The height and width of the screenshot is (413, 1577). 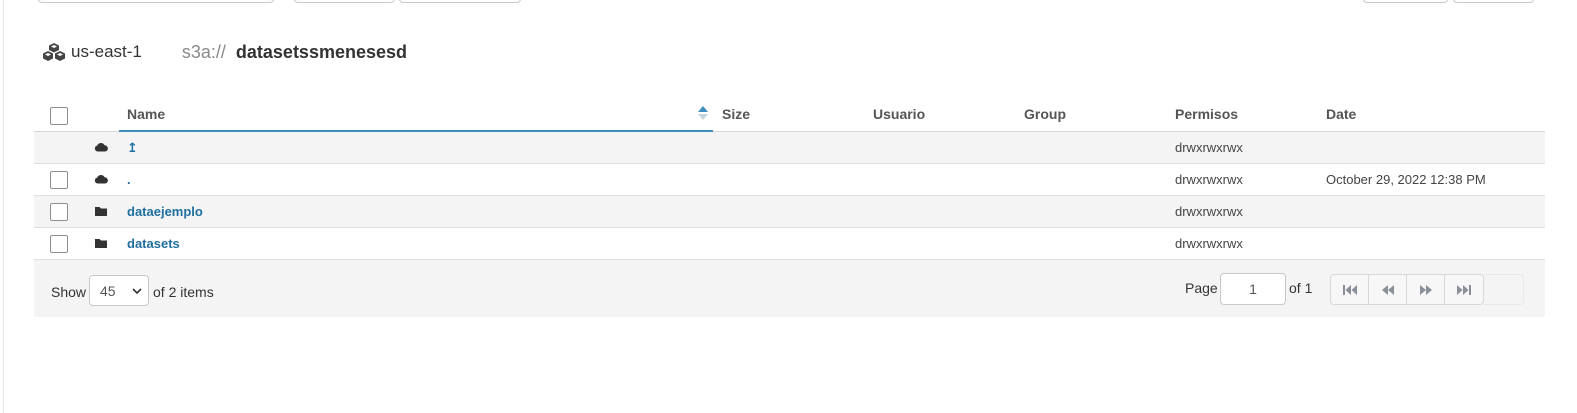 What do you see at coordinates (1341, 114) in the screenshot?
I see `column-header-date: Date` at bounding box center [1341, 114].